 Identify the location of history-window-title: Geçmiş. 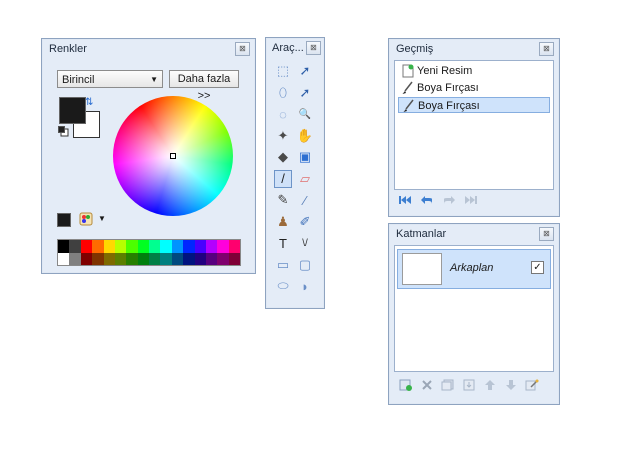
(415, 49).